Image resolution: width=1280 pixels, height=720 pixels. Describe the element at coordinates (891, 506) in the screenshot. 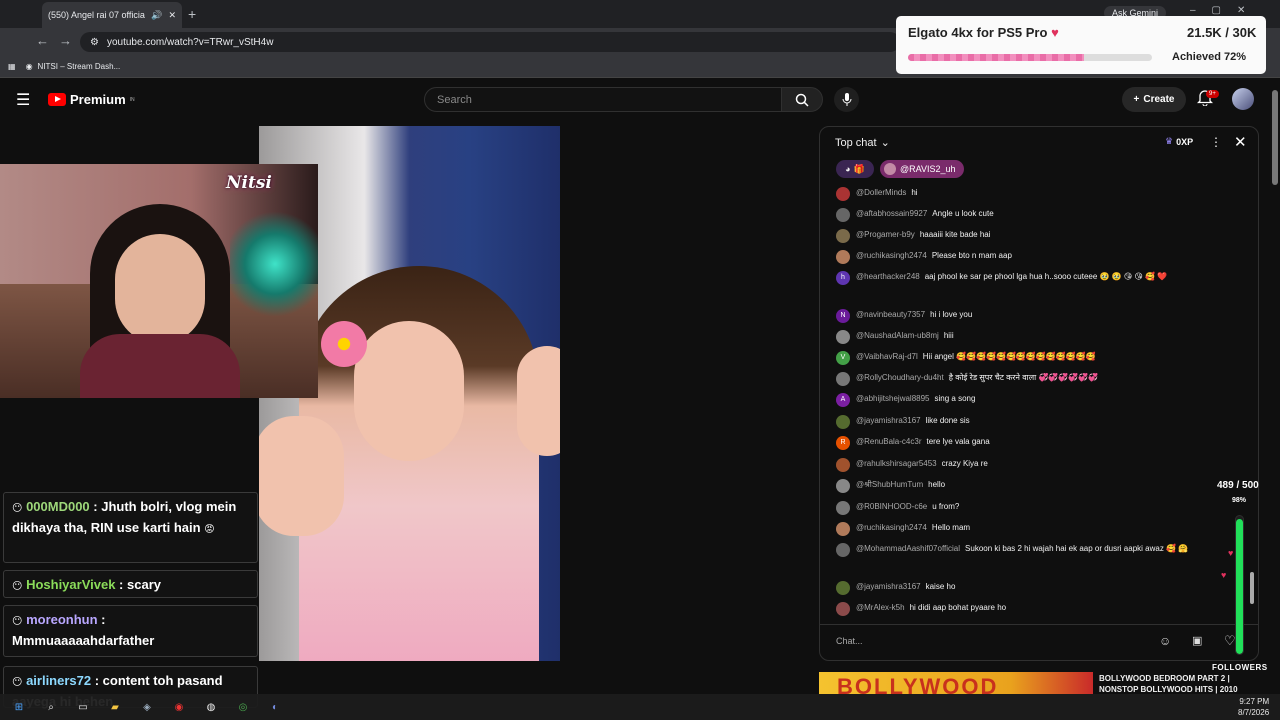

I see `chat-author: @R0BINHOOD-c6e` at that location.